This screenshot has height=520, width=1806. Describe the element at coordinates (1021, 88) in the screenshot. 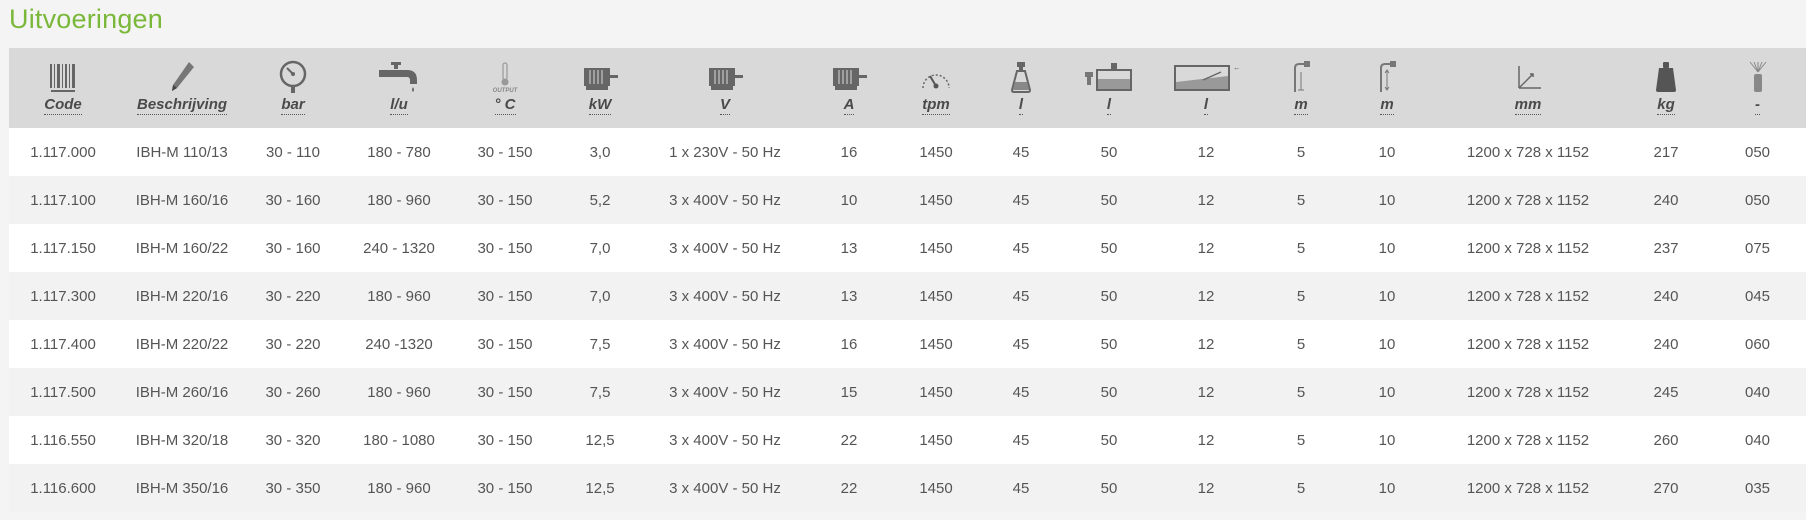

I see `col-header-detergent-volume: l` at that location.